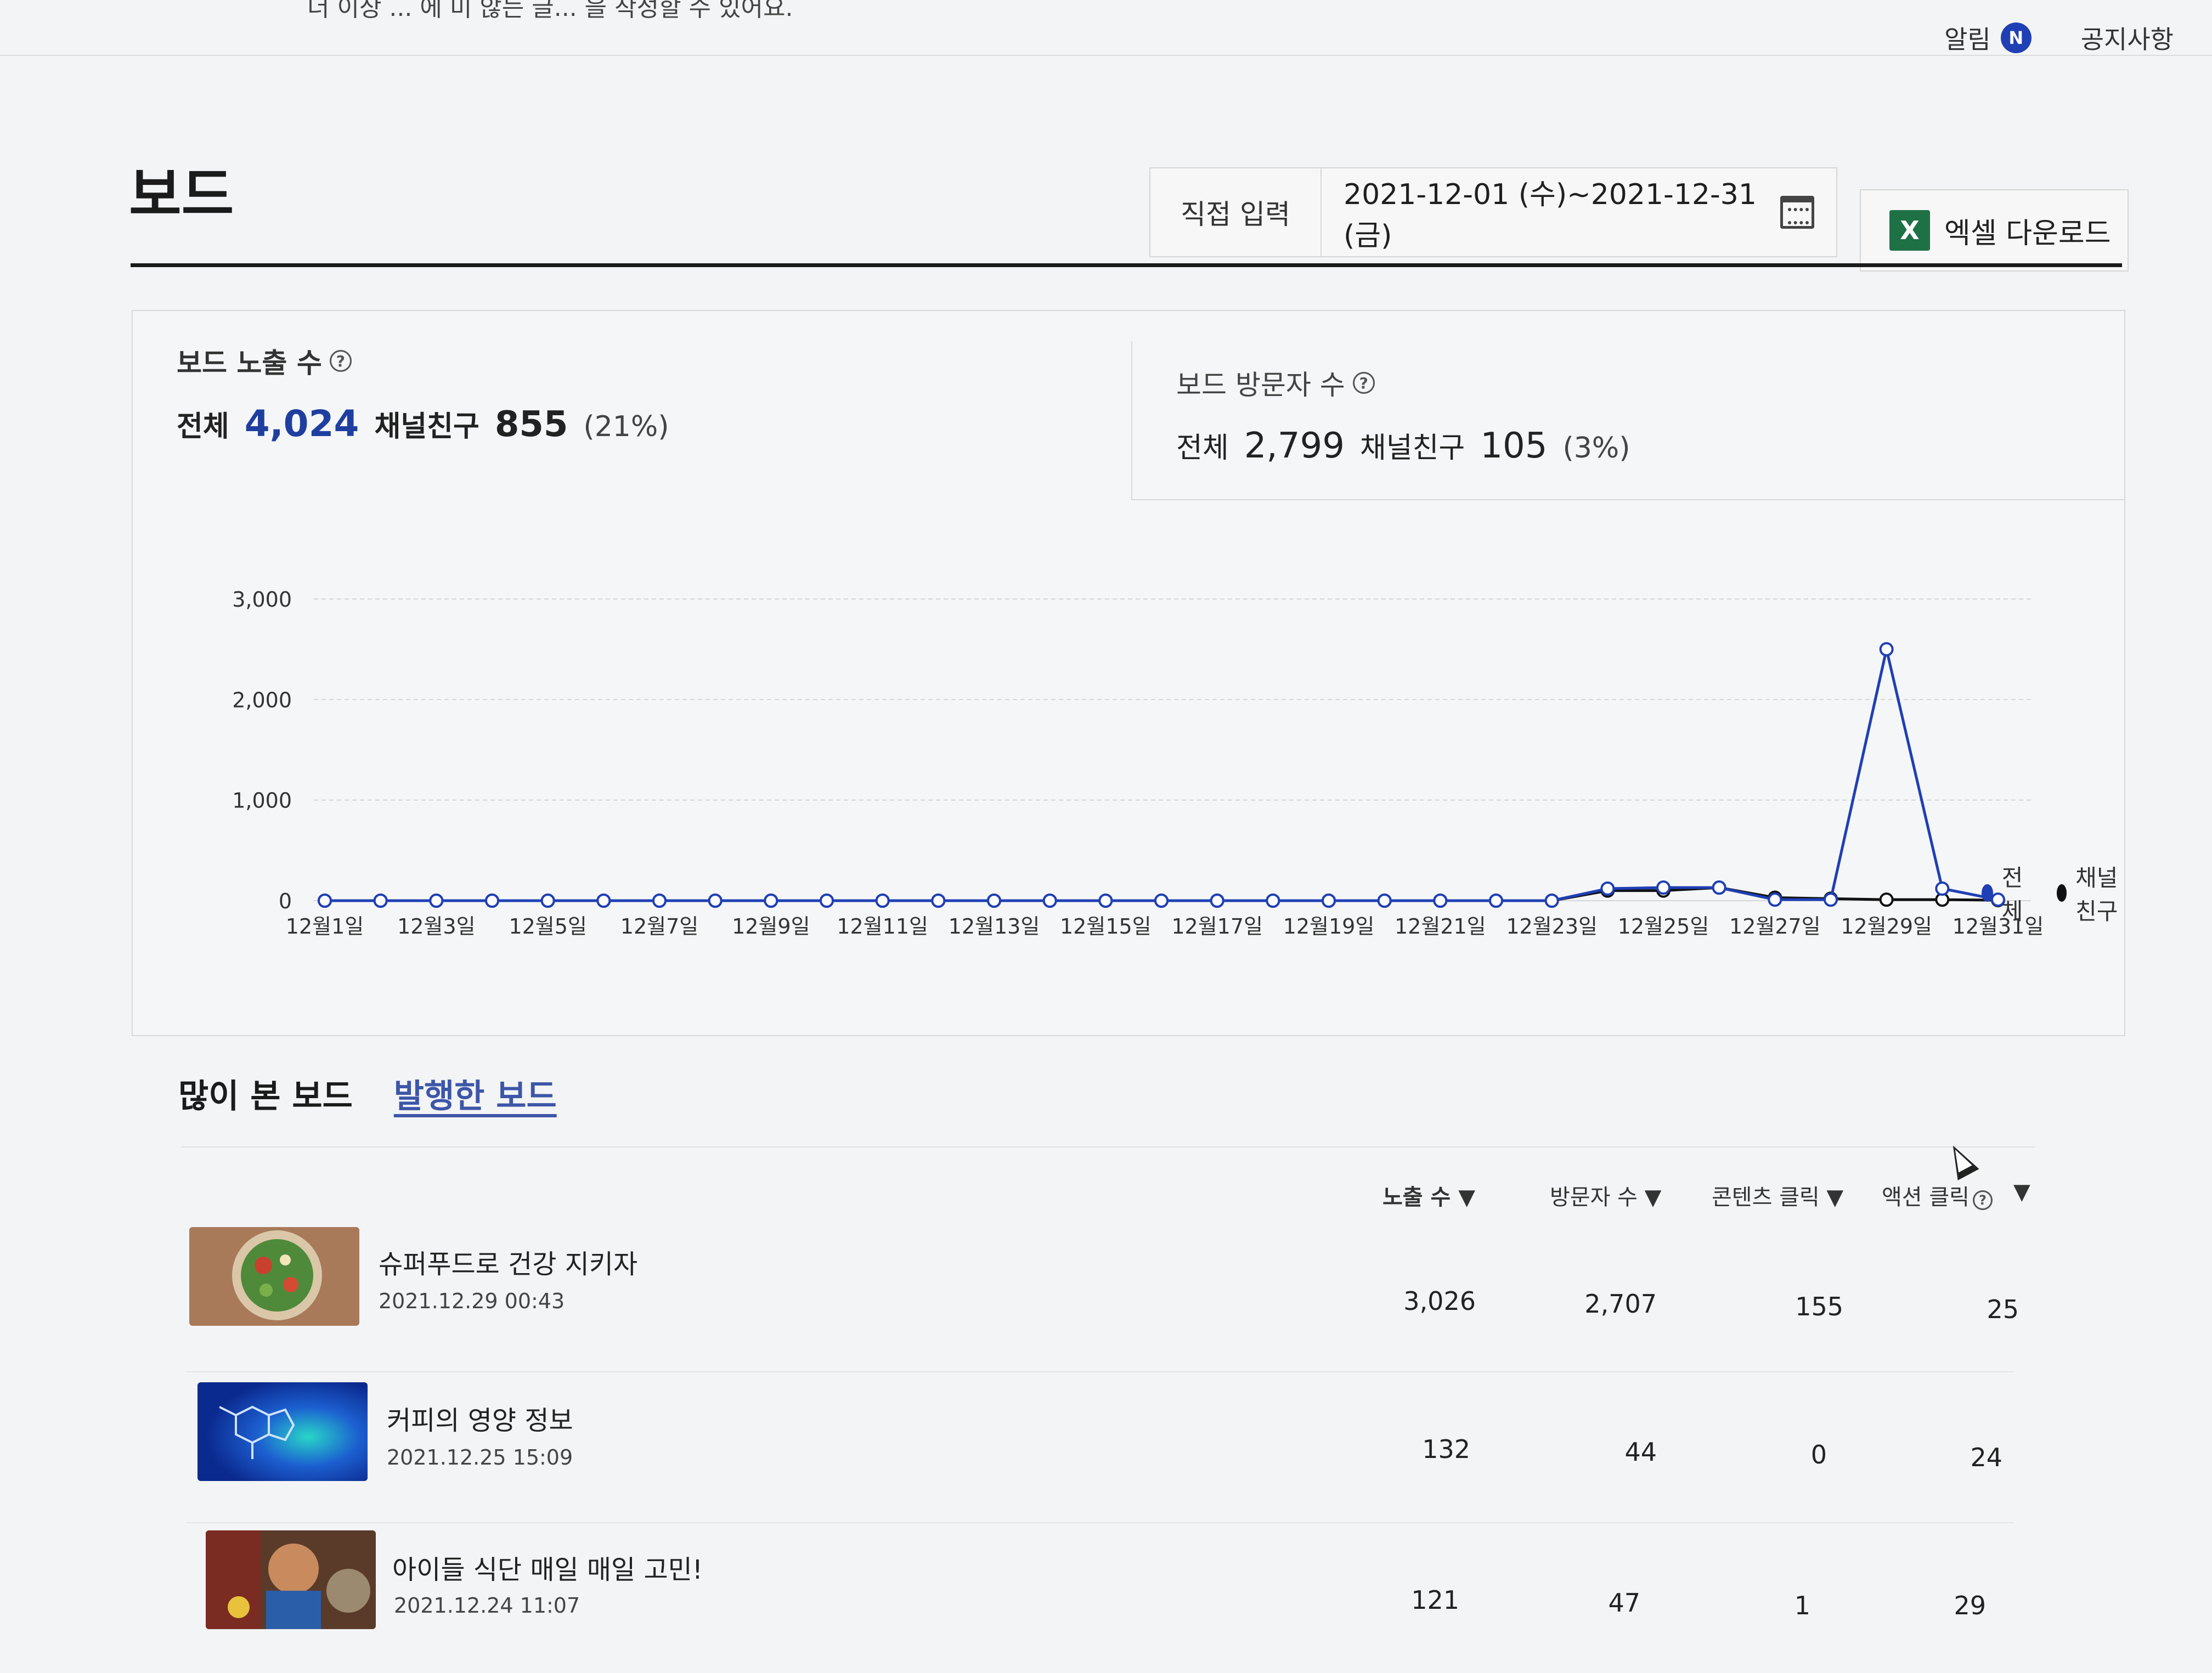  What do you see at coordinates (547, 1567) in the screenshot?
I see `row-title: 아이들 식단 매일 매일 고민!` at bounding box center [547, 1567].